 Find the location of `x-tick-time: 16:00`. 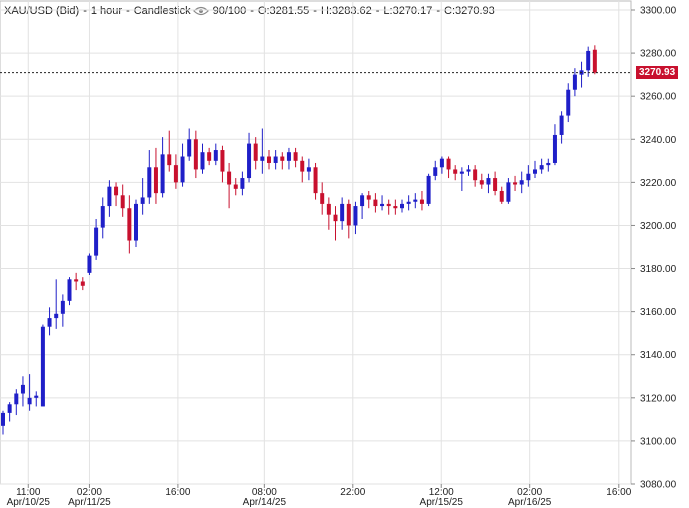

x-tick-time: 16:00 is located at coordinates (177, 492).